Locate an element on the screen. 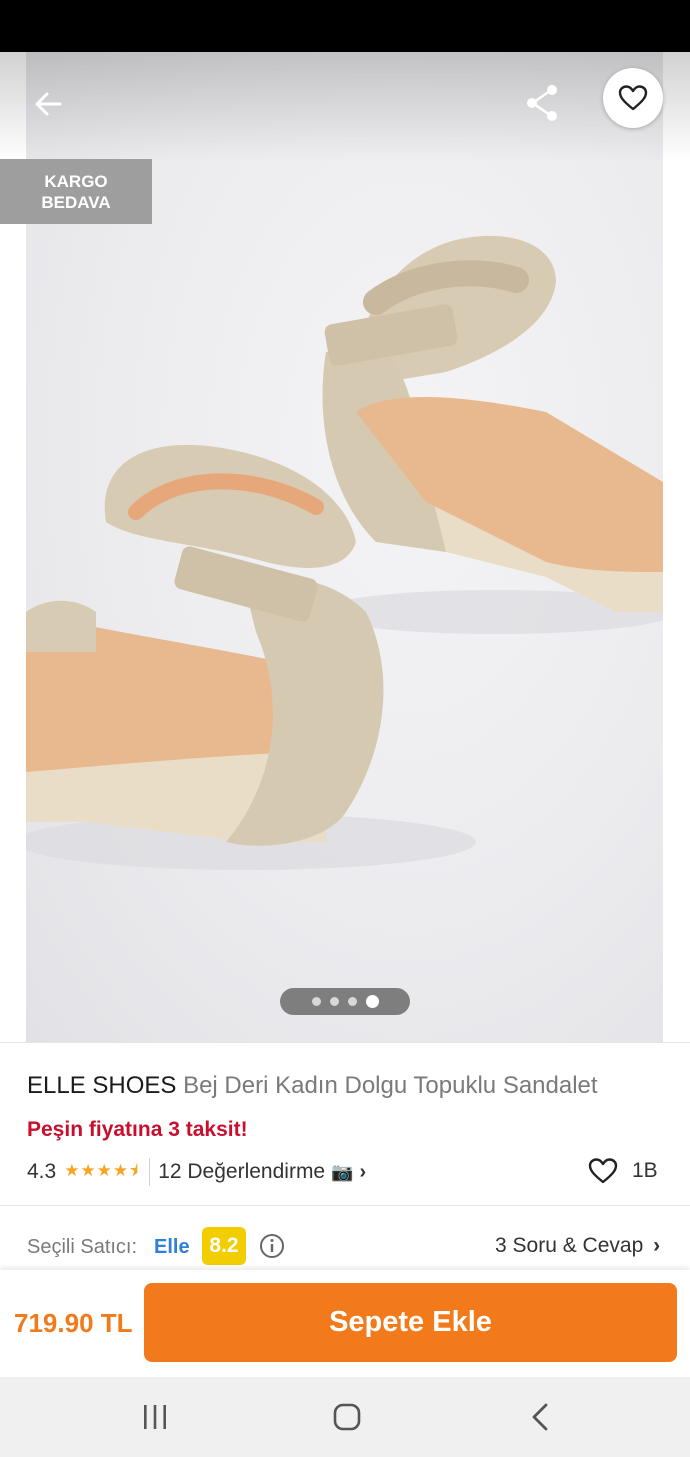 This screenshot has width=690, height=1457. reviews-link: 12 Değerlendirme is located at coordinates (241, 1172).